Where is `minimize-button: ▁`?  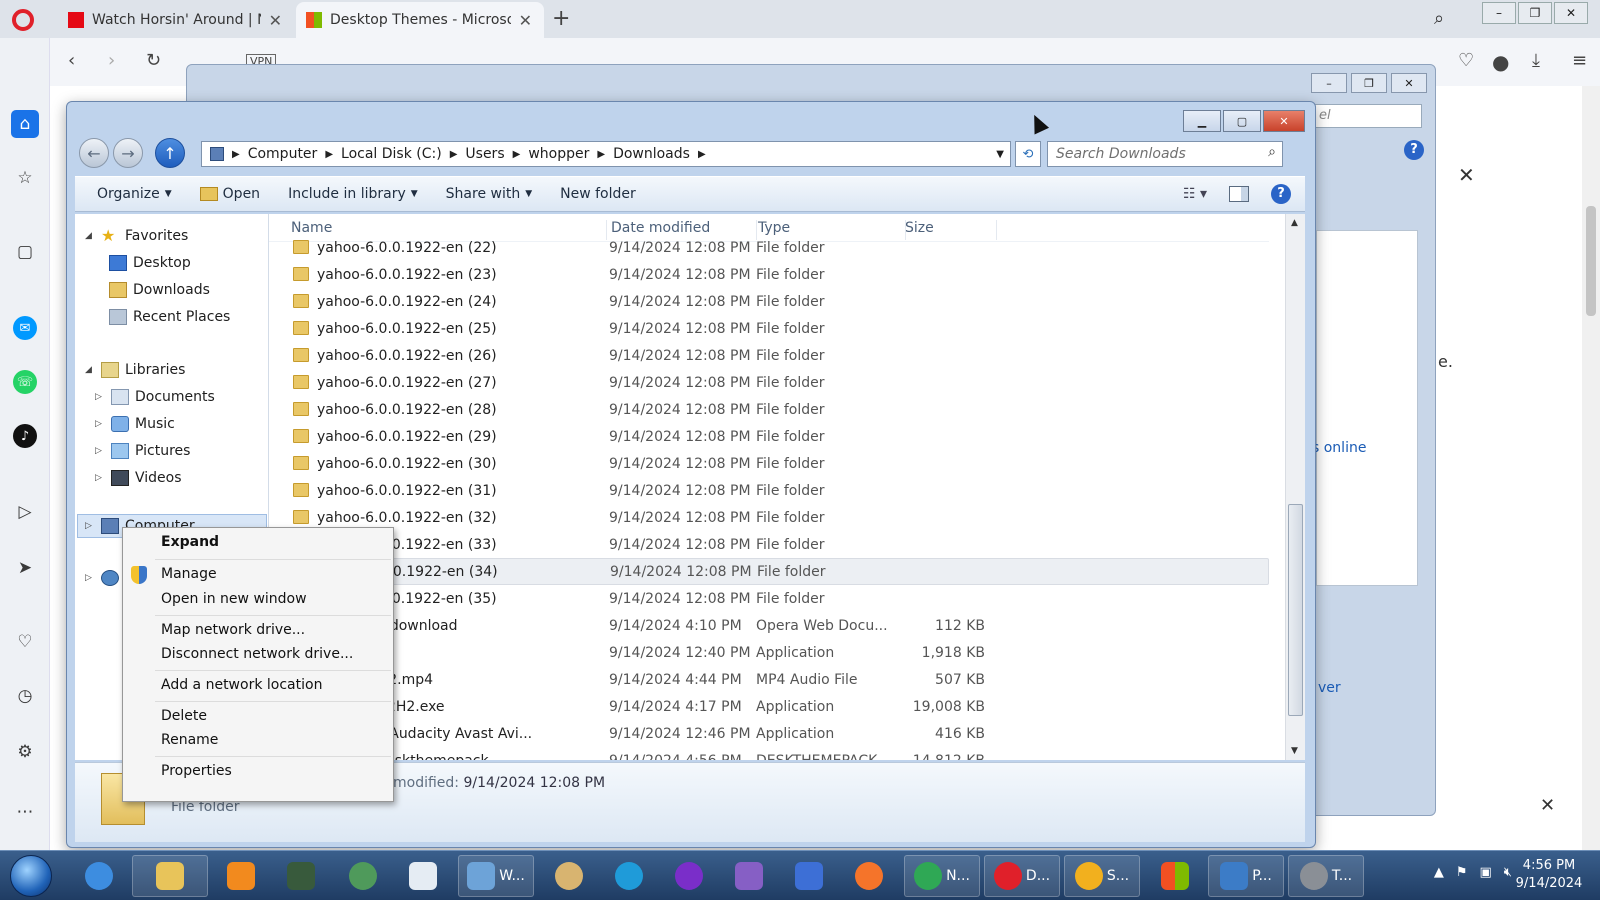 minimize-button: ▁ is located at coordinates (1202, 121).